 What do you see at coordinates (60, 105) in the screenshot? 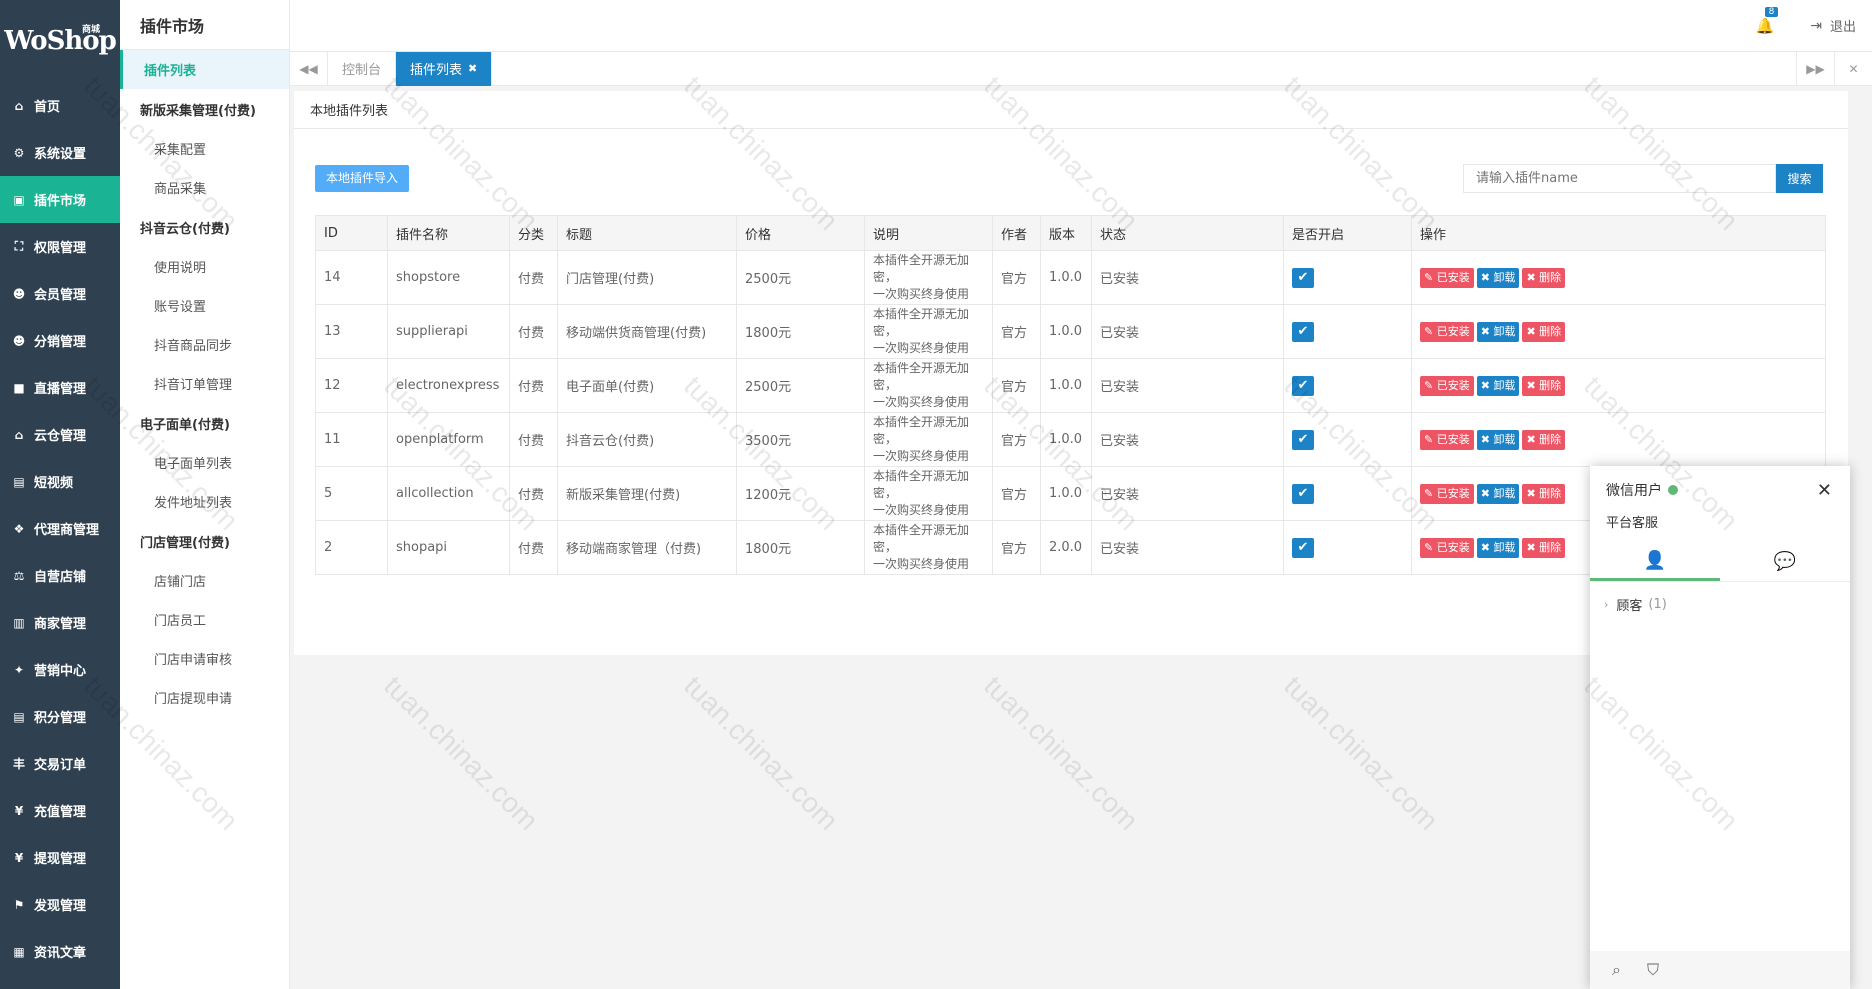
I see `nav-item-0: ⌂ 首页` at bounding box center [60, 105].